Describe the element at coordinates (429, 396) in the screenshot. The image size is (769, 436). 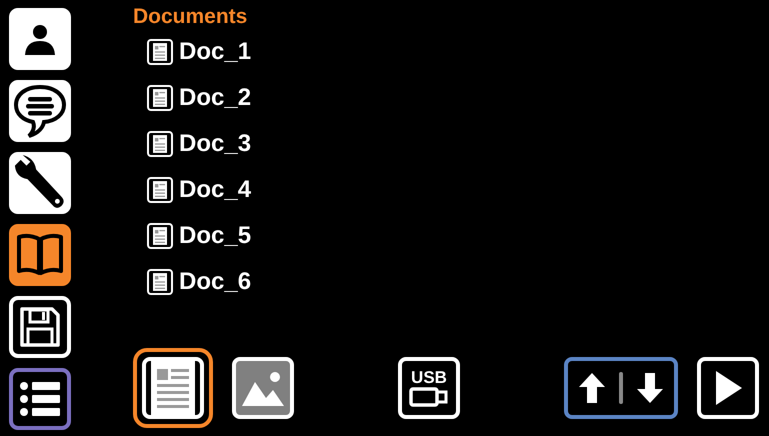
I see `usb-drive-icon` at that location.